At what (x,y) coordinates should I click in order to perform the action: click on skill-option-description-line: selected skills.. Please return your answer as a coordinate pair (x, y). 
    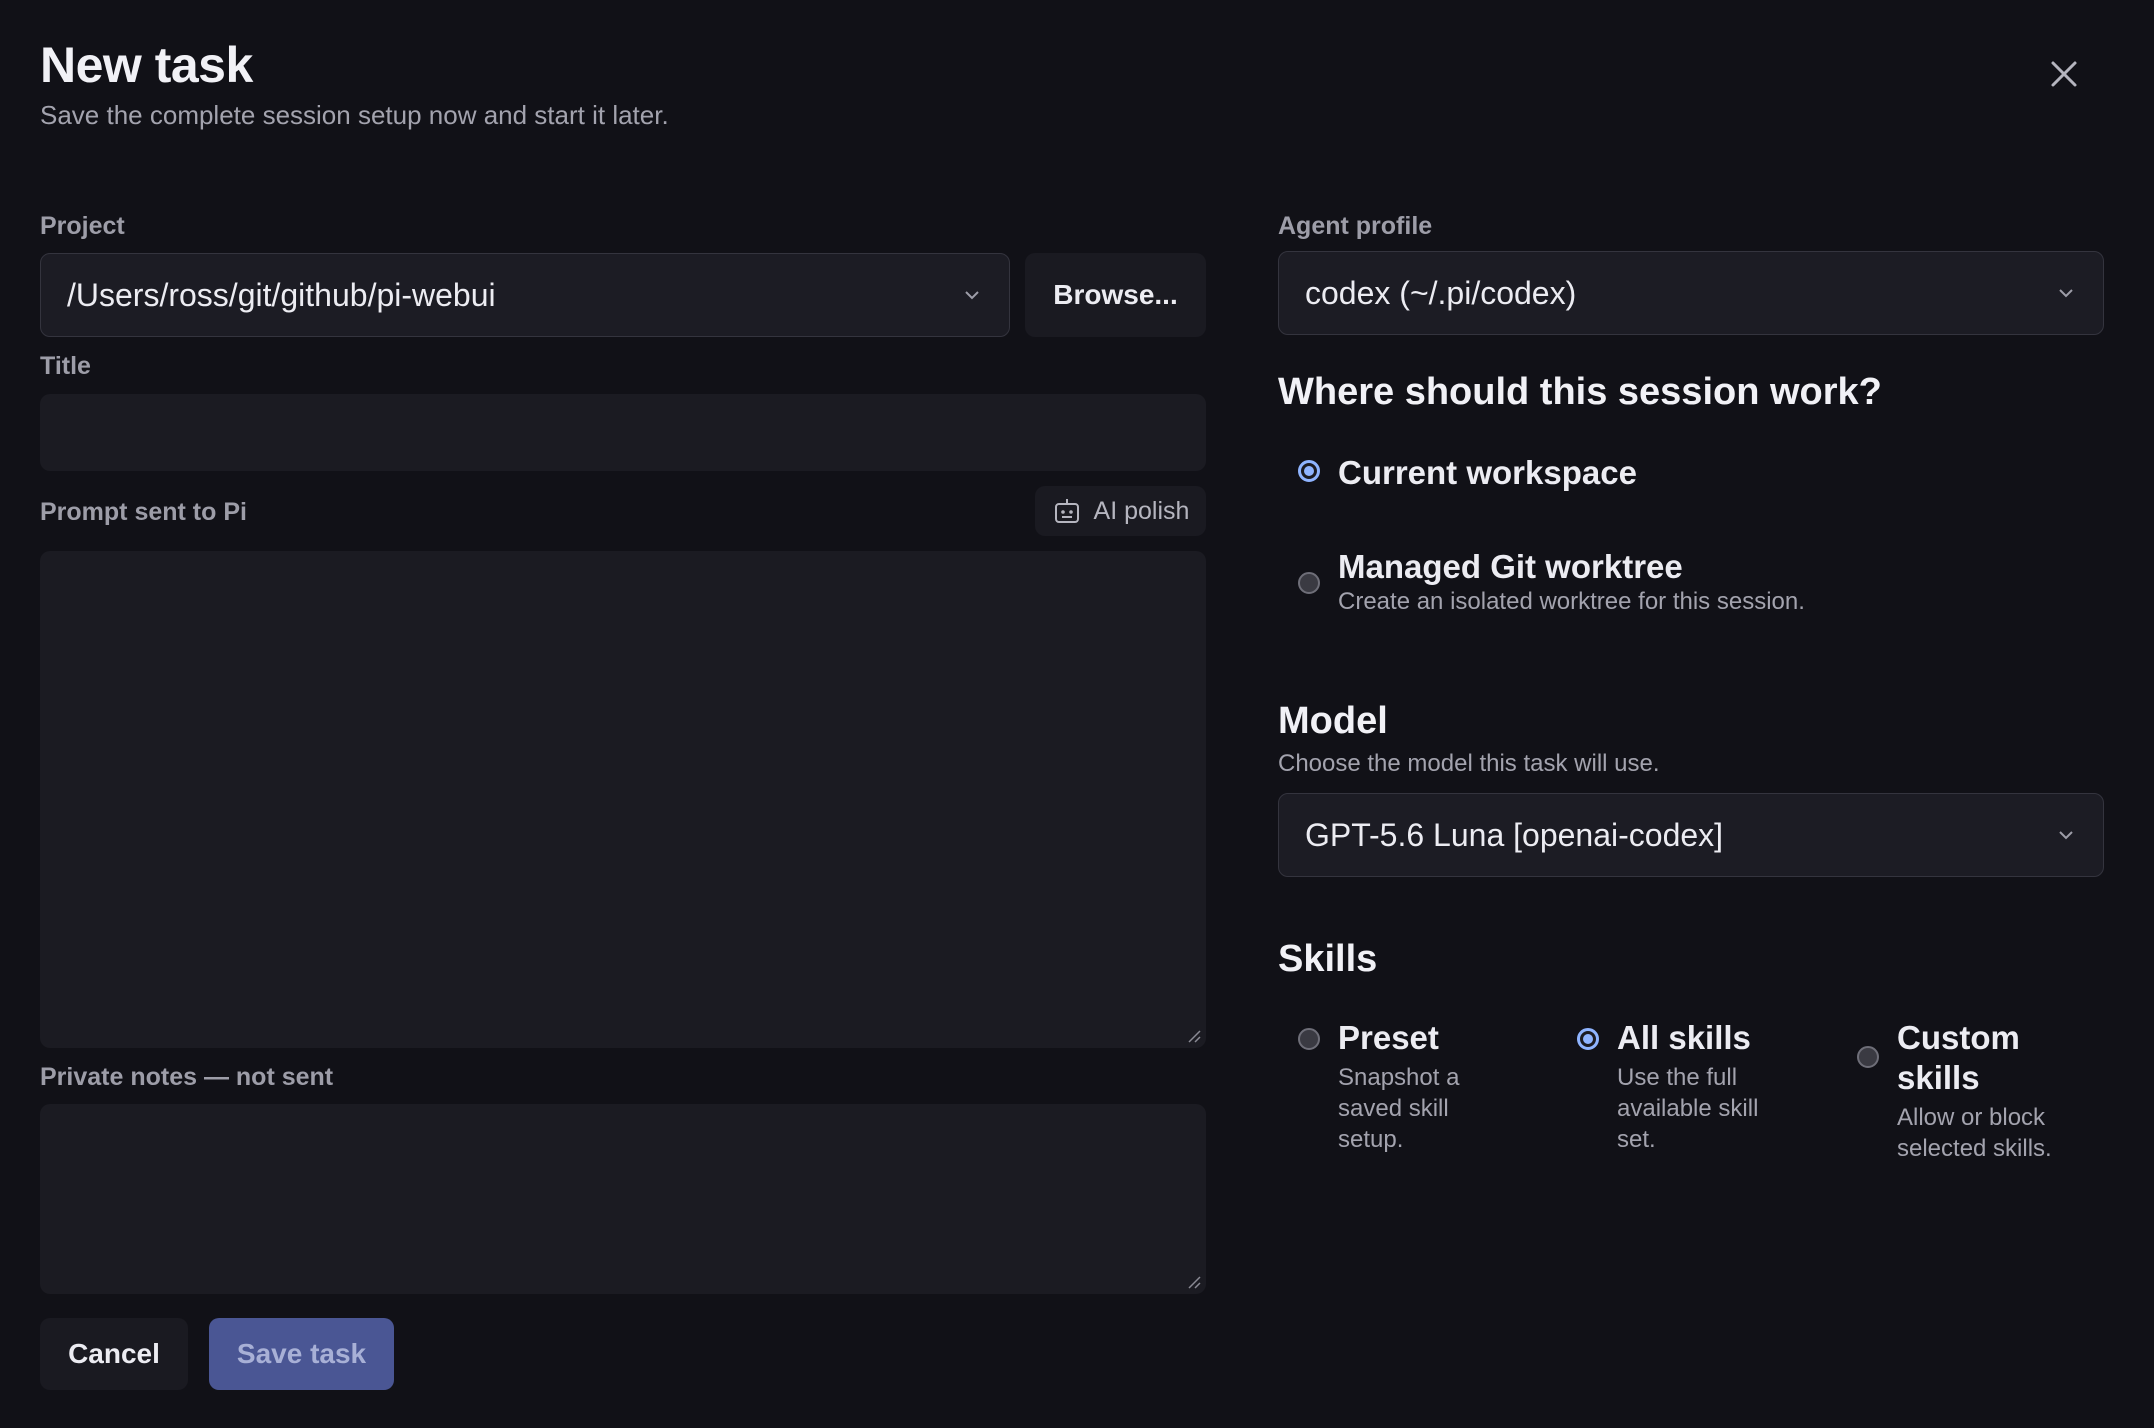
    Looking at the image, I should click on (1974, 1148).